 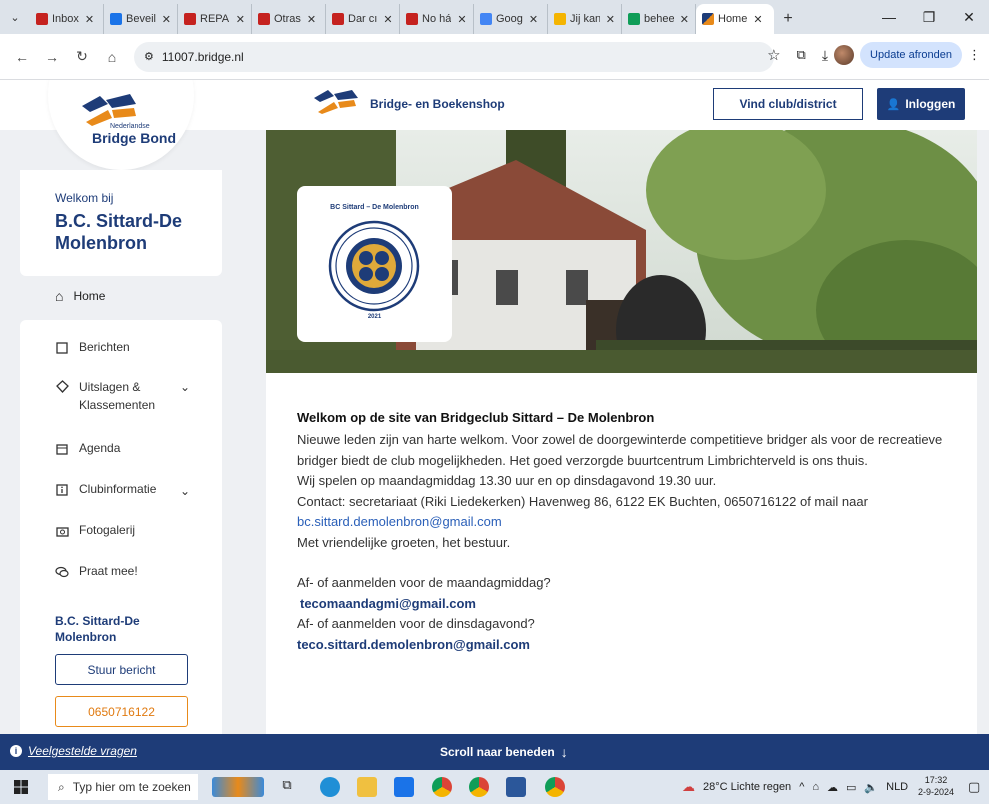 I want to click on network-icon: ⌂, so click(x=815, y=787).